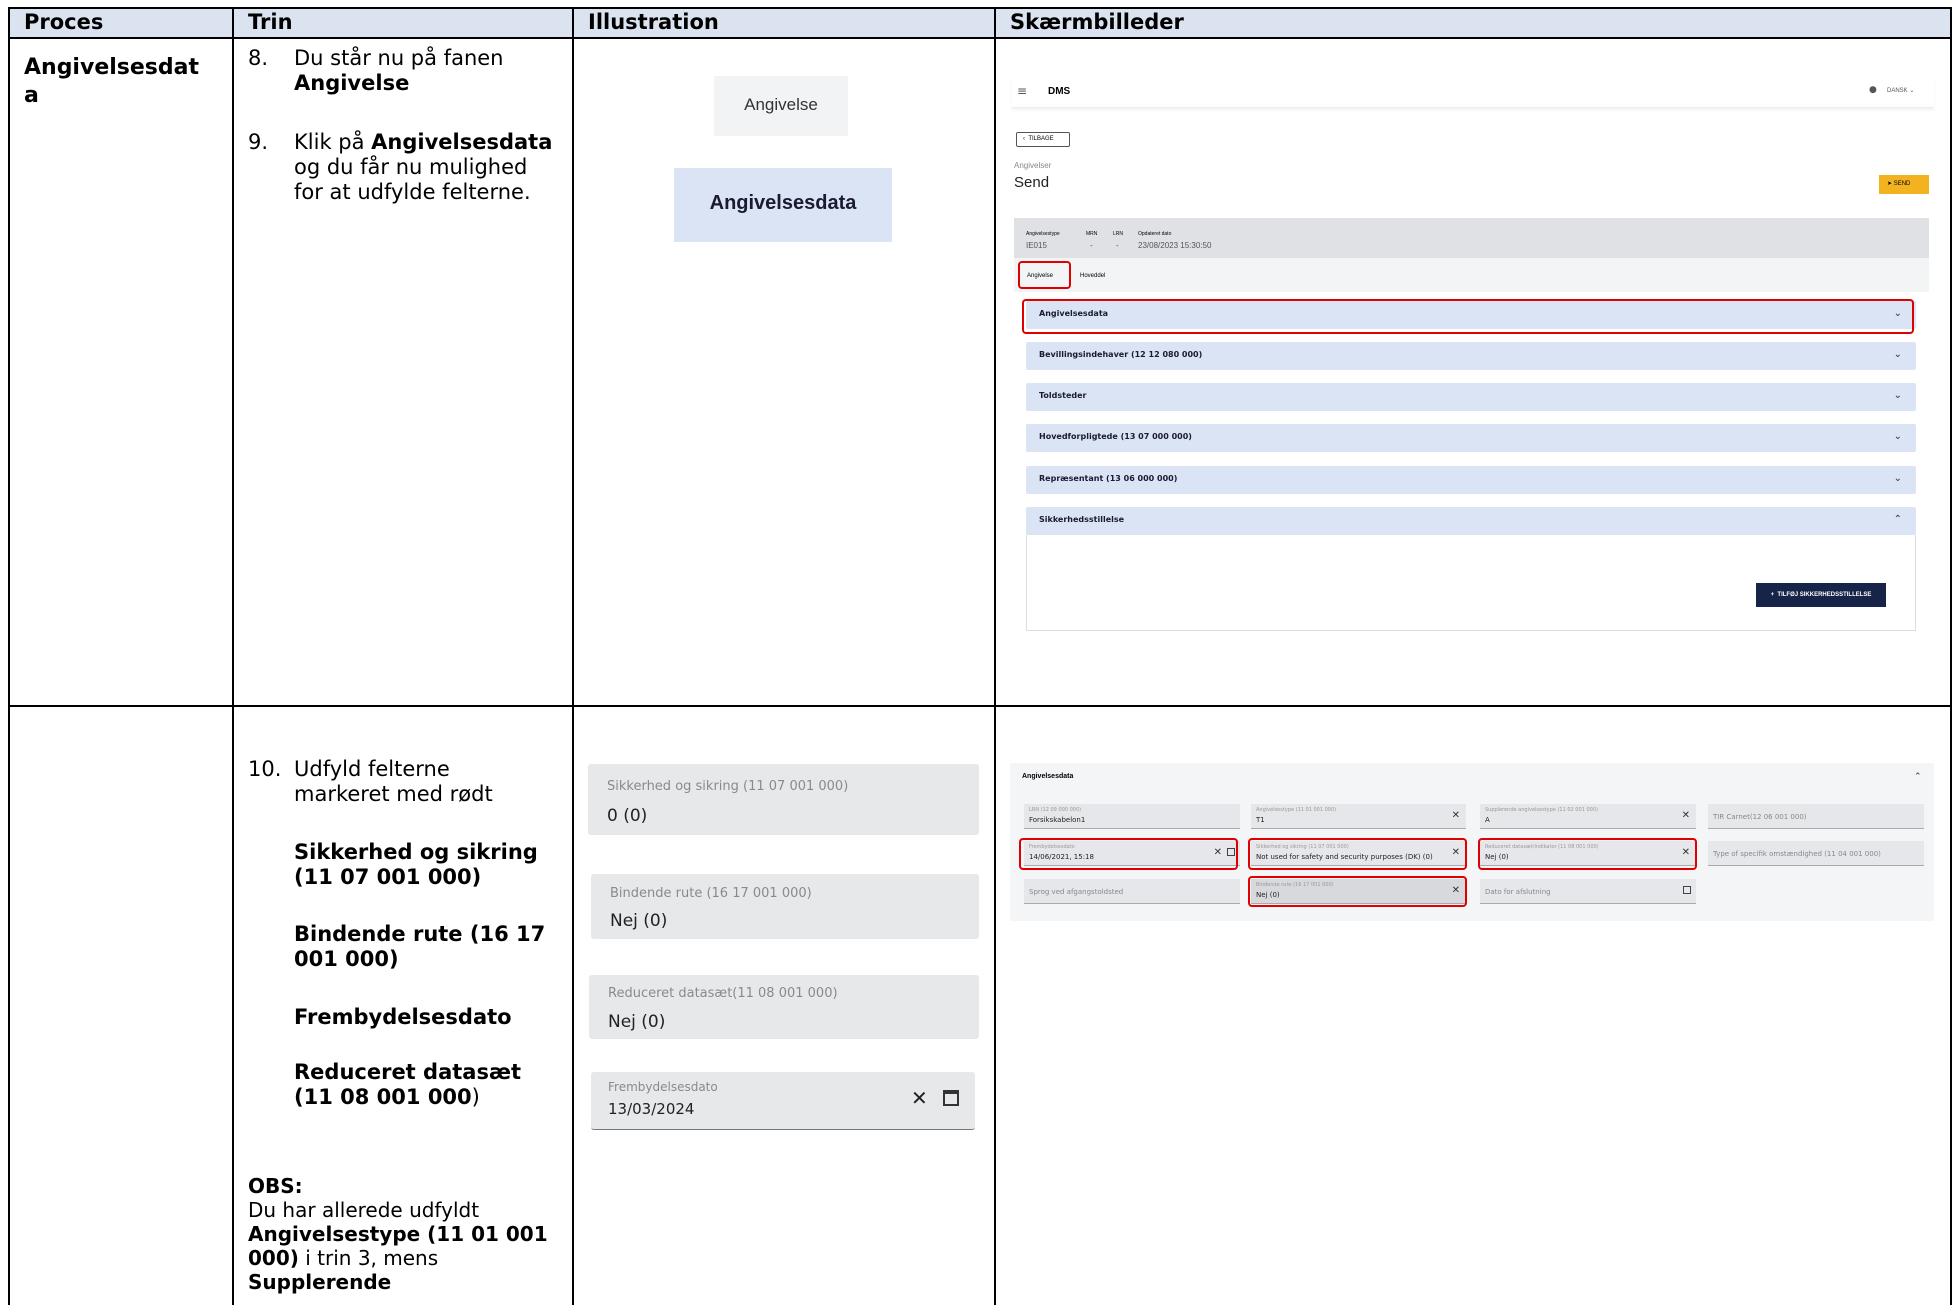 The height and width of the screenshot is (1305, 1952). Describe the element at coordinates (403, 1017) in the screenshot. I see `field-name: Frembydelsesdato` at that location.